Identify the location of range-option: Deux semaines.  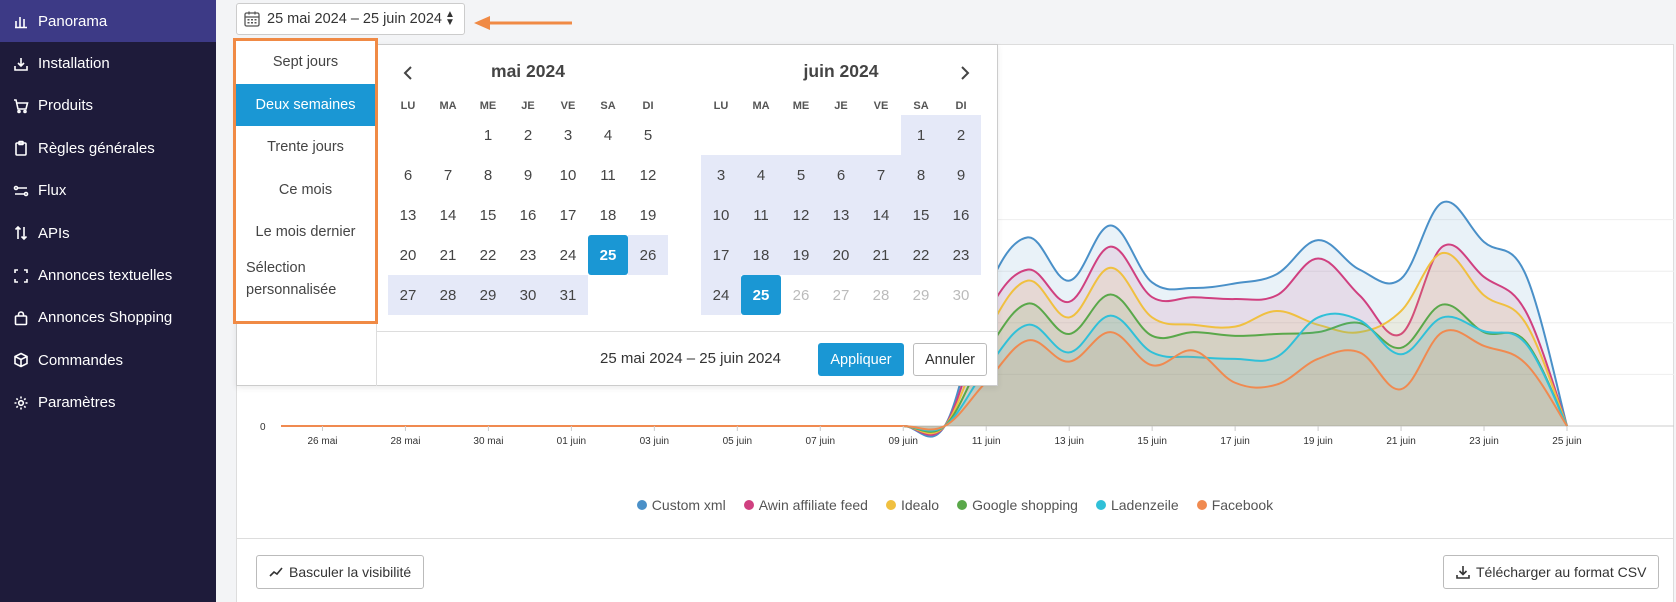
(305, 104).